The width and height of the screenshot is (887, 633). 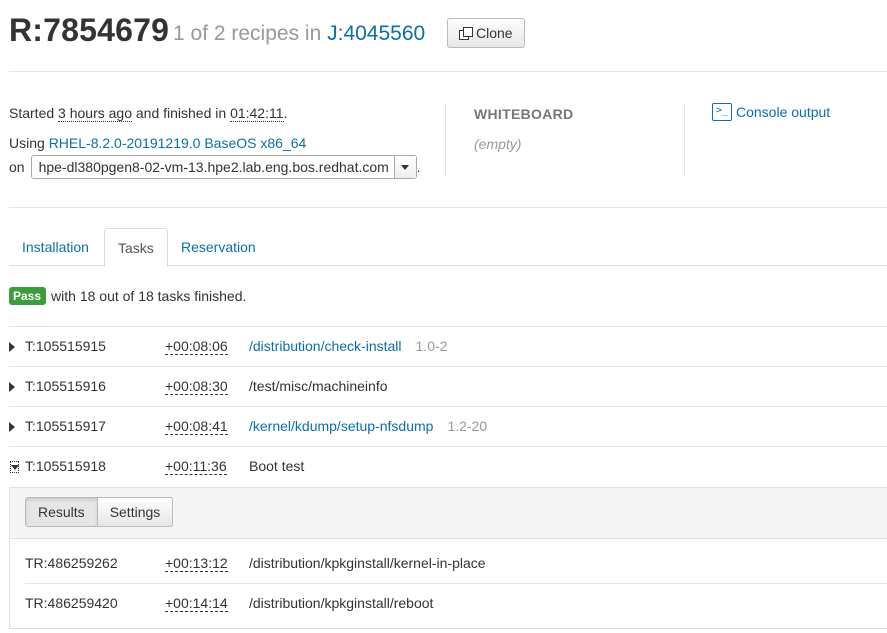 What do you see at coordinates (181, 113) in the screenshot?
I see `finished-text: and finished in` at bounding box center [181, 113].